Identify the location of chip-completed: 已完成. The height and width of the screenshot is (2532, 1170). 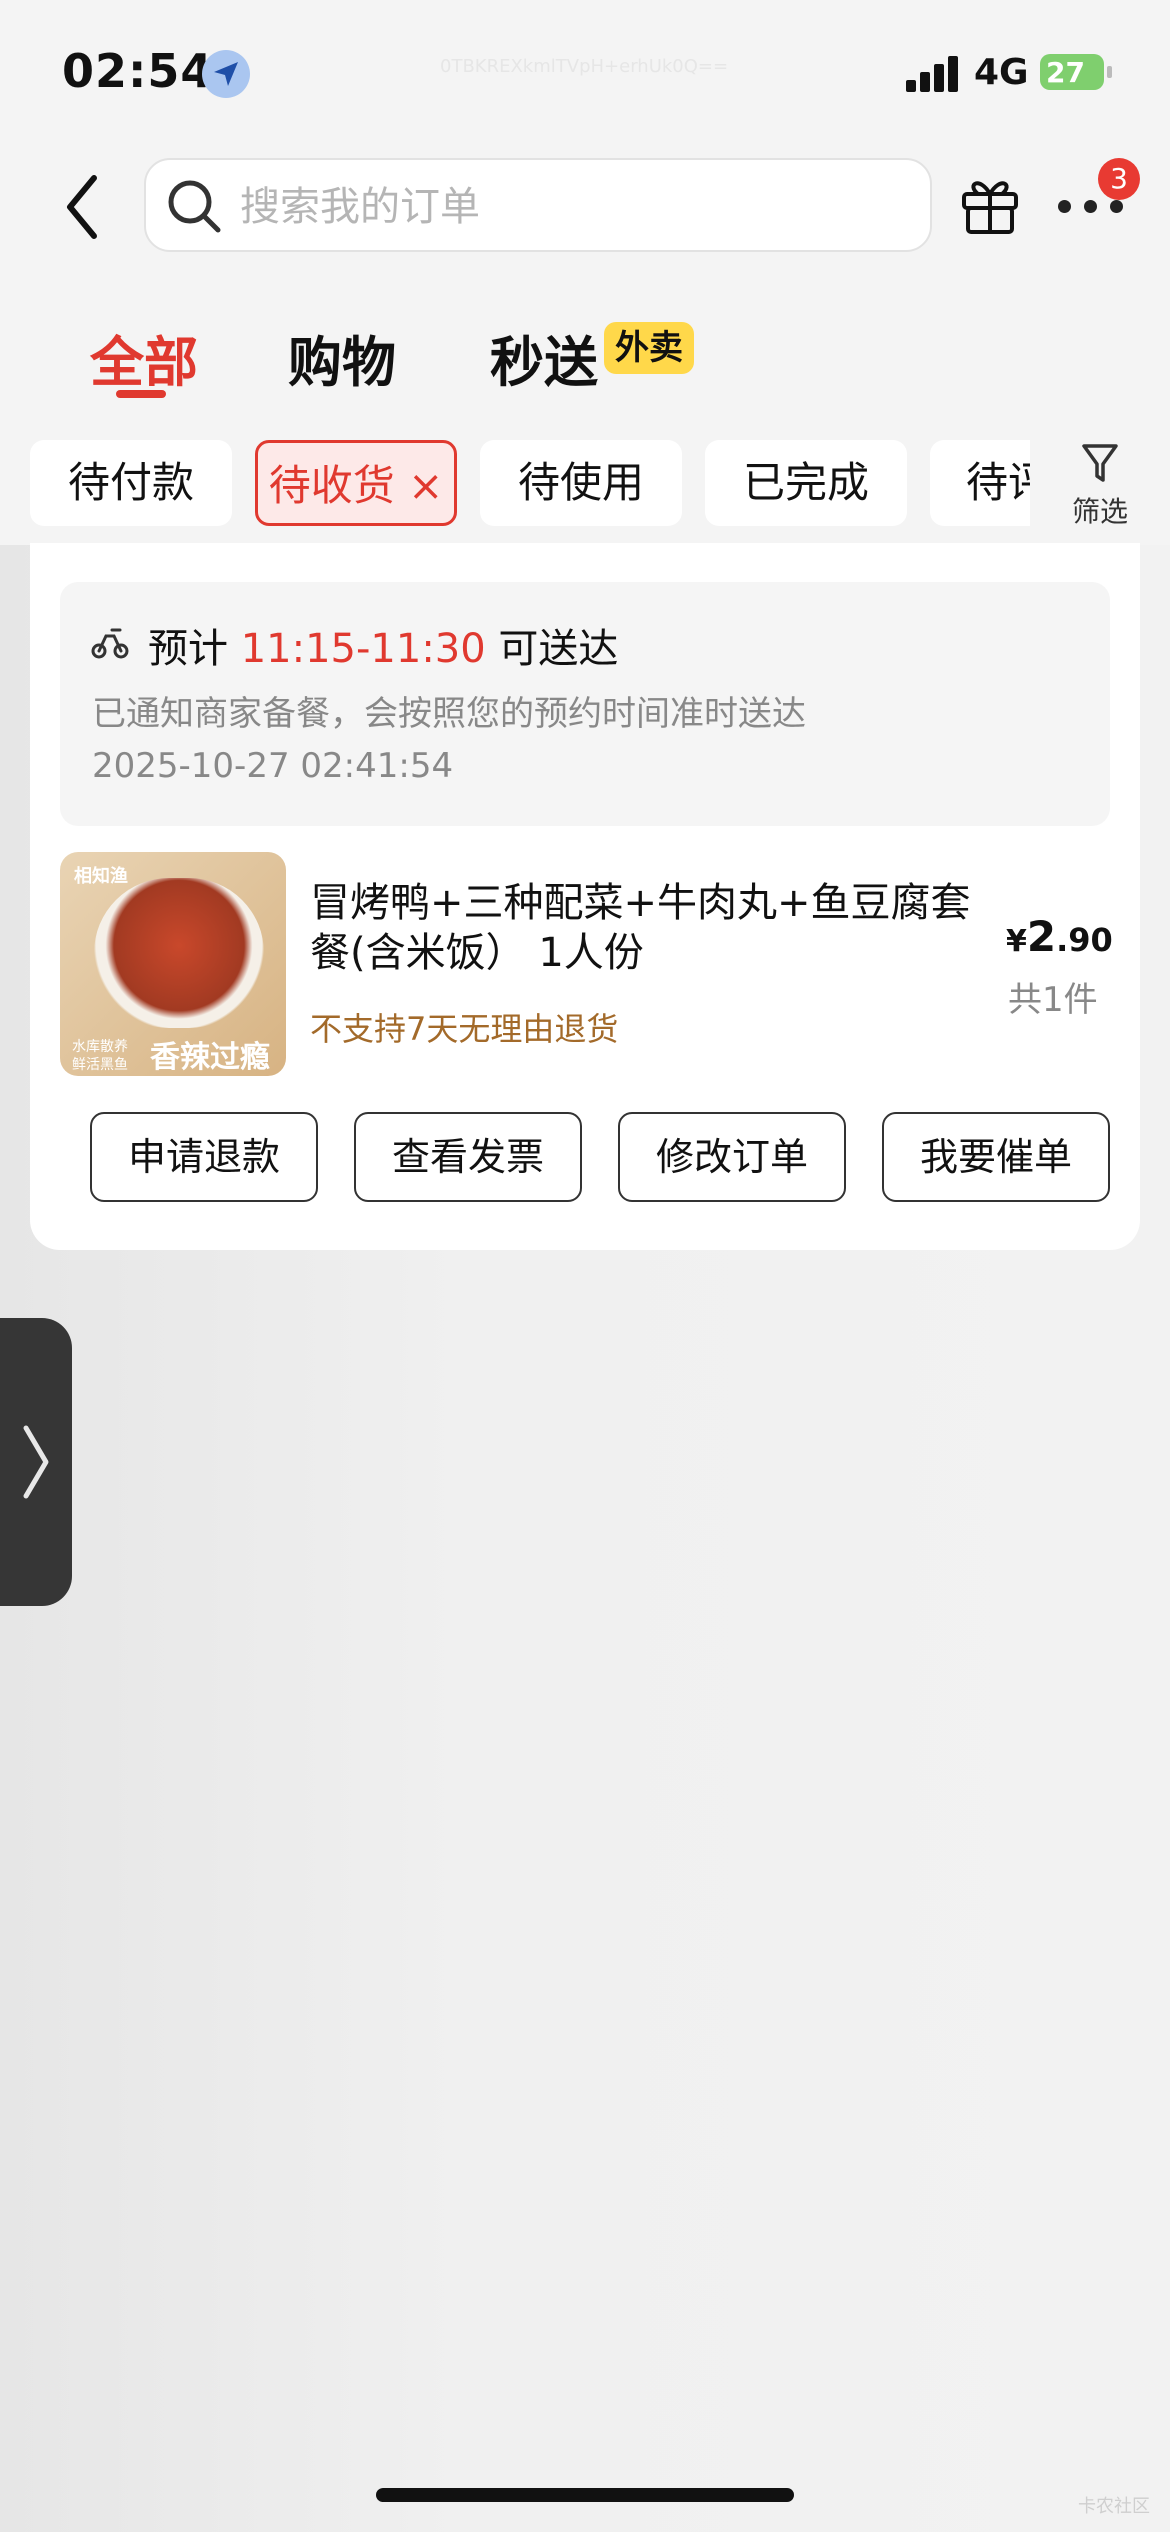
(806, 483).